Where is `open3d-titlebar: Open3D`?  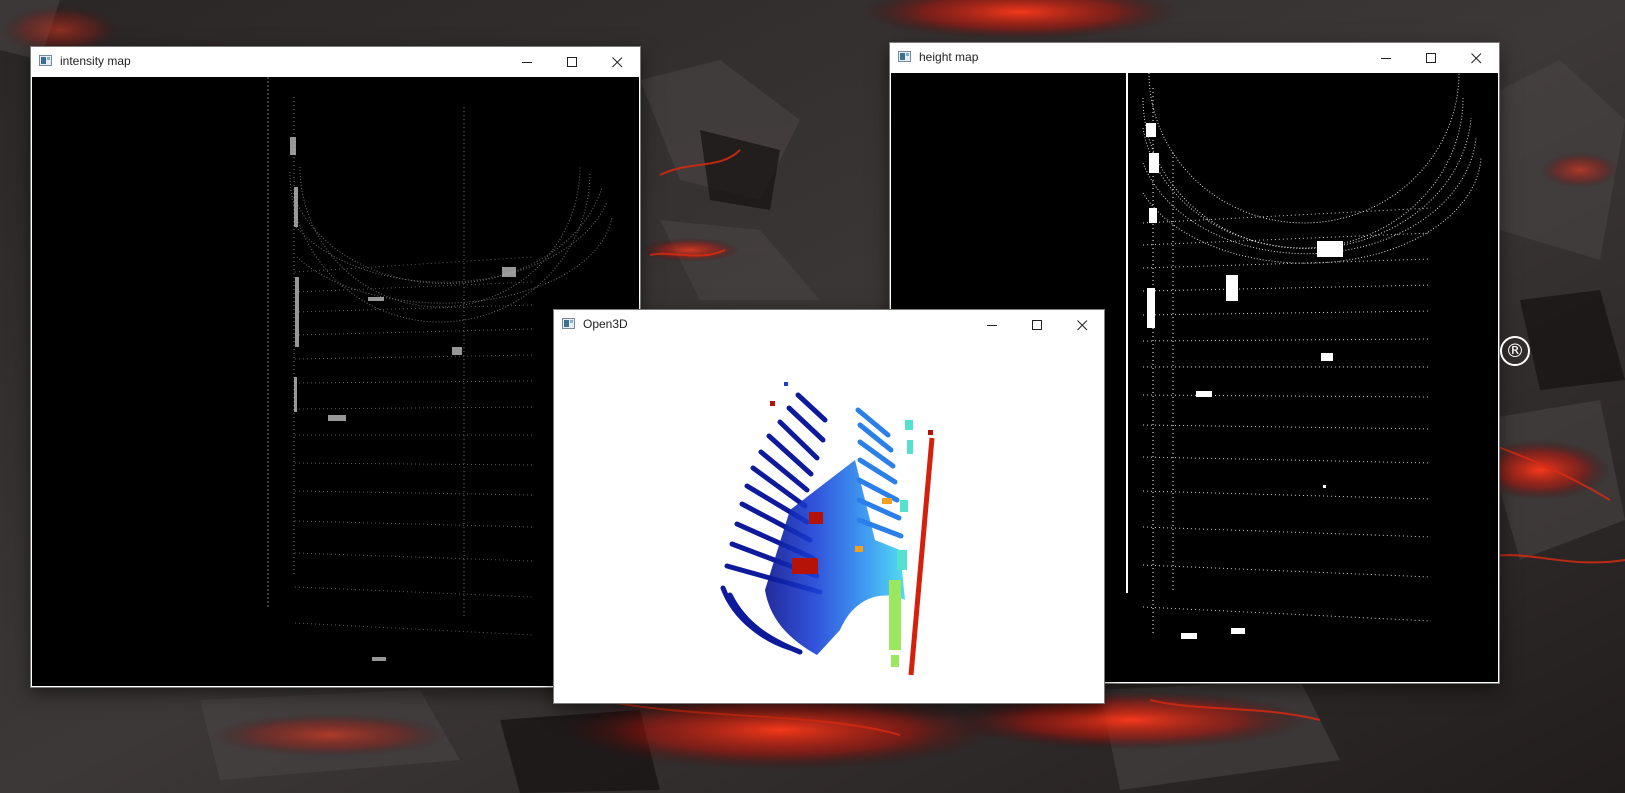 open3d-titlebar: Open3D is located at coordinates (829, 325).